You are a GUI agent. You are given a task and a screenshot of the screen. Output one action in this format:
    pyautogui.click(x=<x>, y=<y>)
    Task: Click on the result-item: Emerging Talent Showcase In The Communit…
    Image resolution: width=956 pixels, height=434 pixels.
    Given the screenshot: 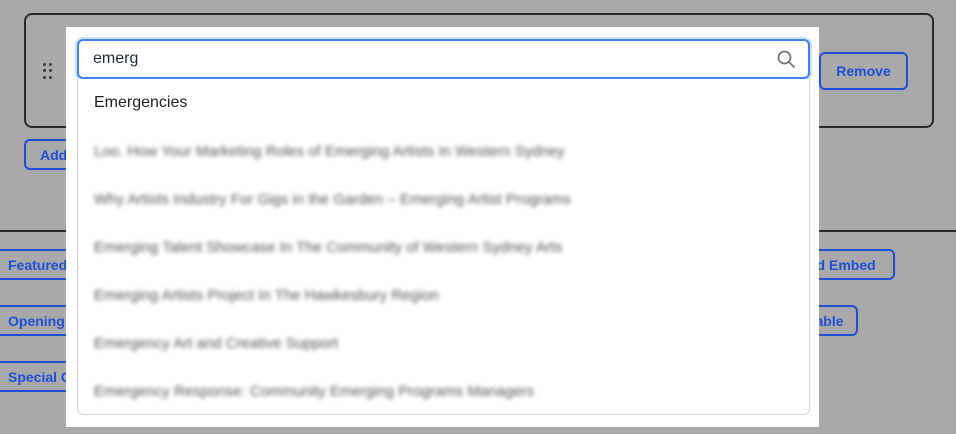 What is the action you would take?
    pyautogui.click(x=443, y=247)
    